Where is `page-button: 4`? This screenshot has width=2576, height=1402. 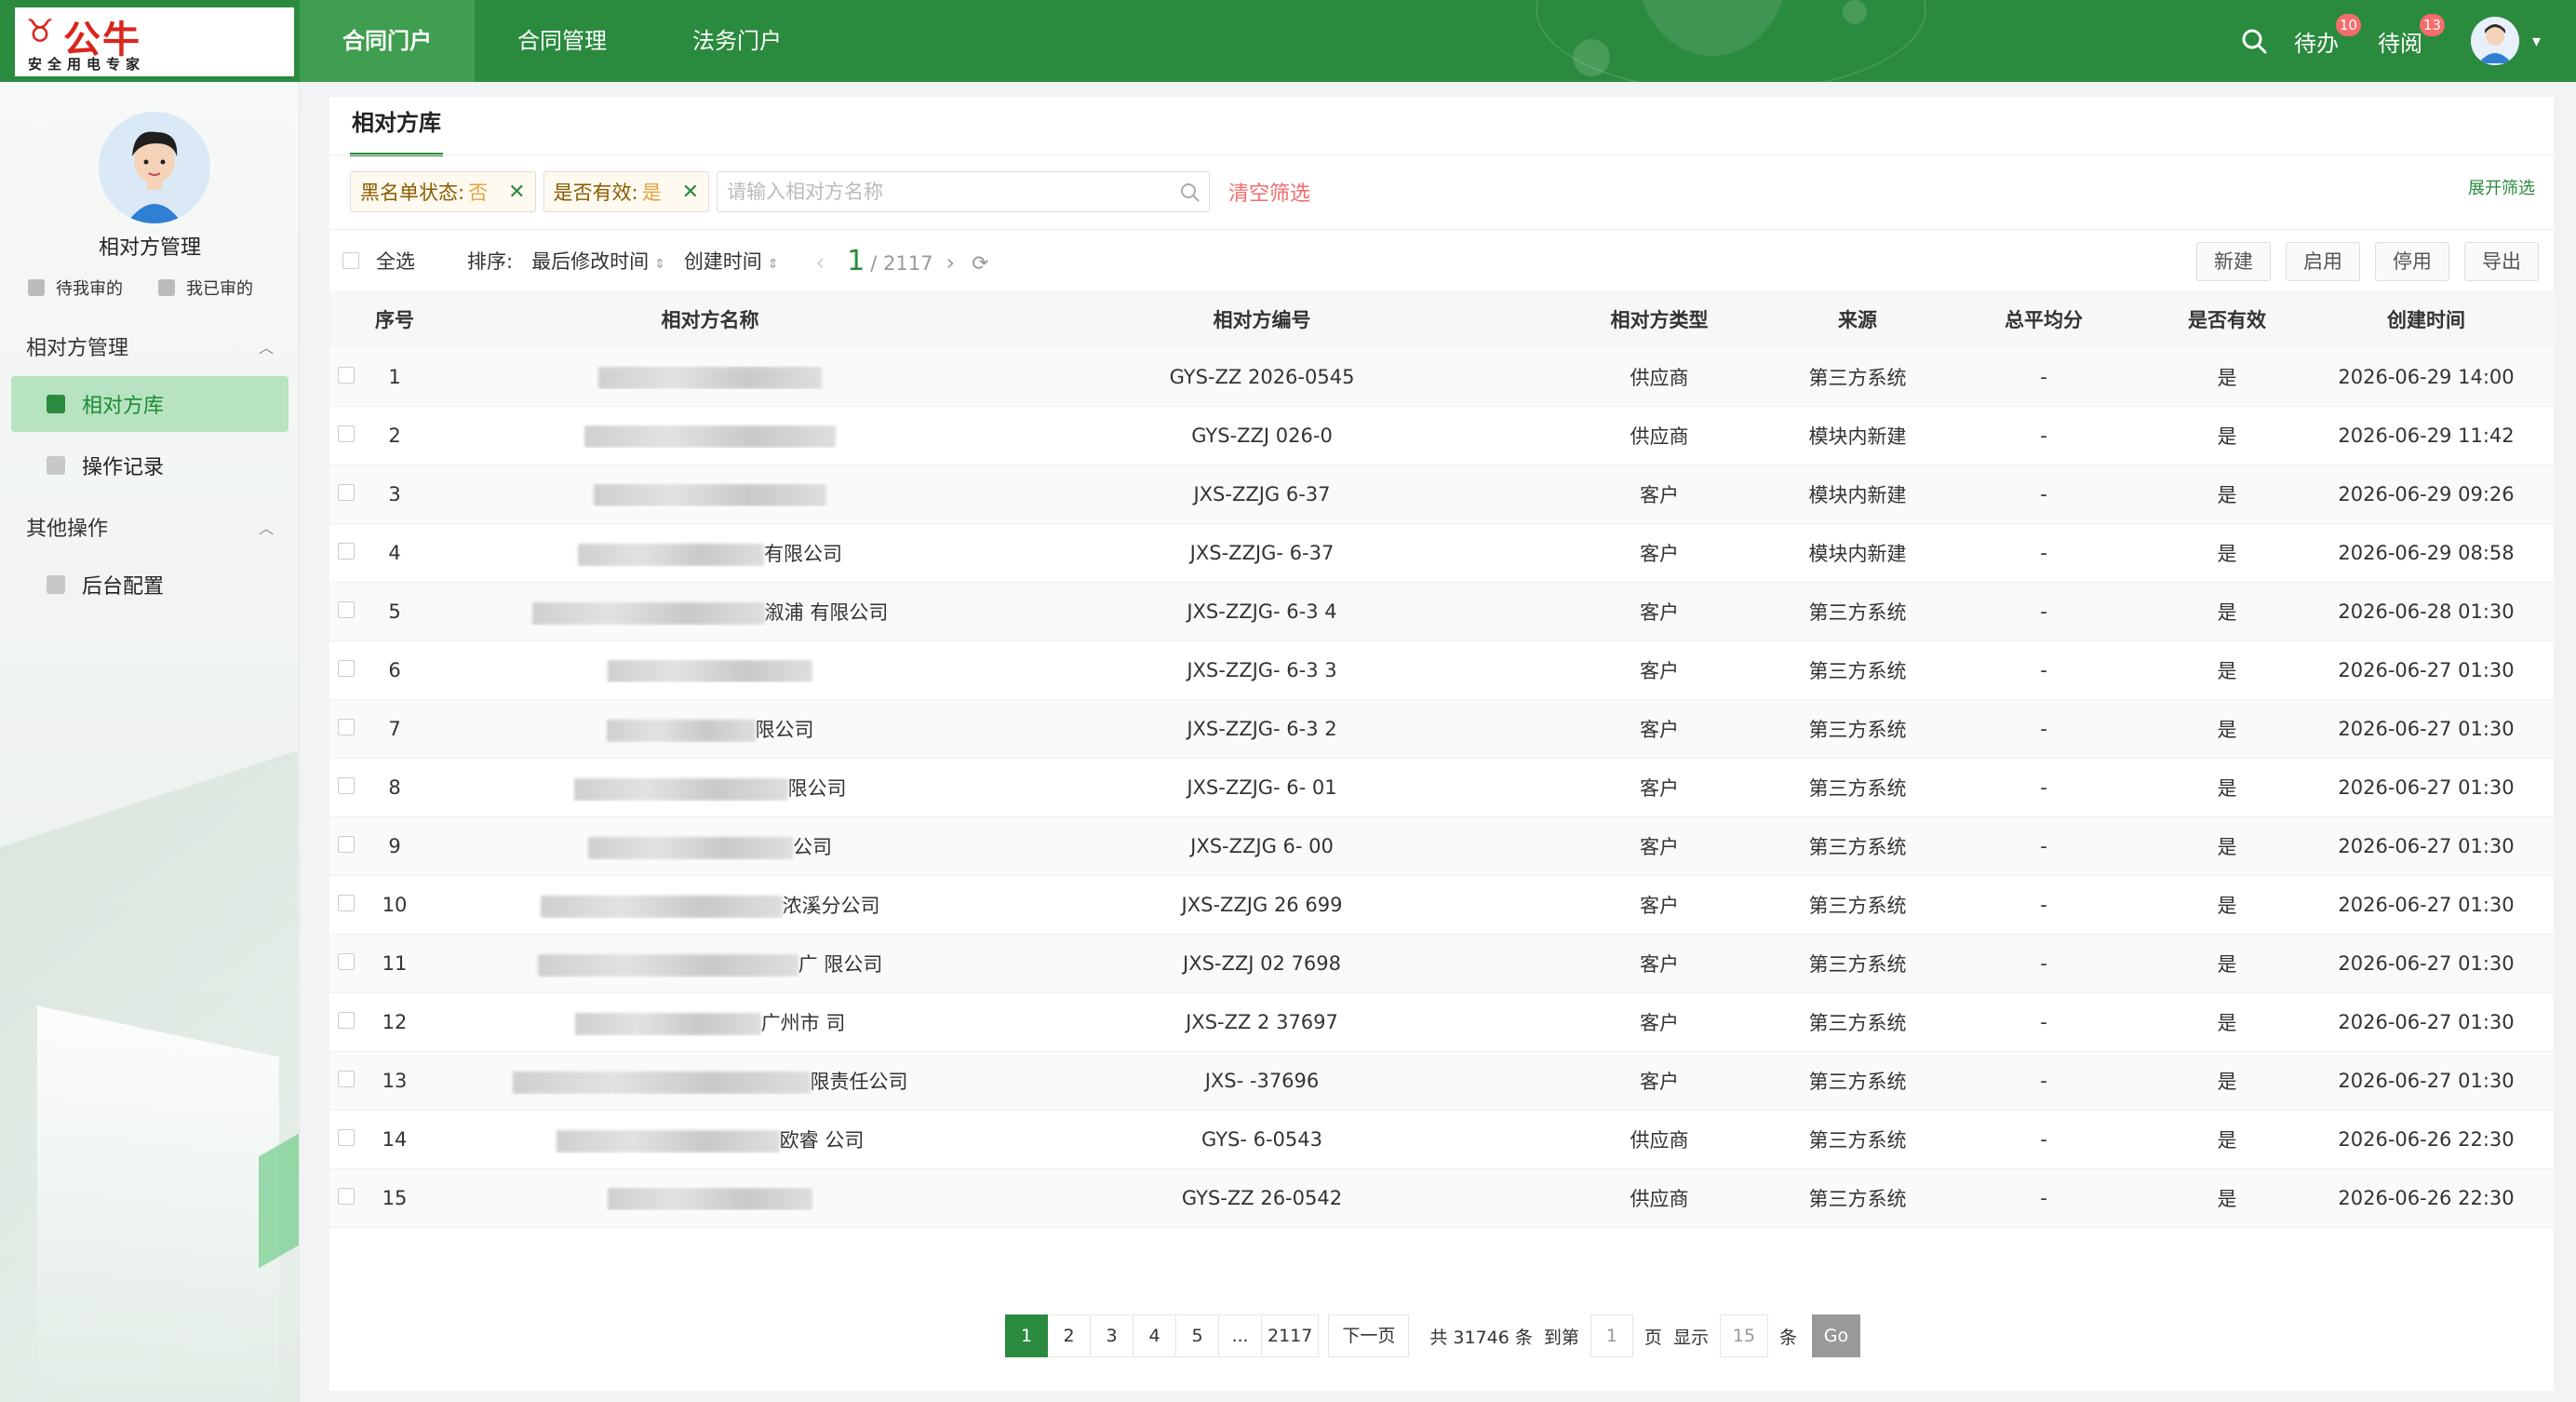 page-button: 4 is located at coordinates (1155, 1335).